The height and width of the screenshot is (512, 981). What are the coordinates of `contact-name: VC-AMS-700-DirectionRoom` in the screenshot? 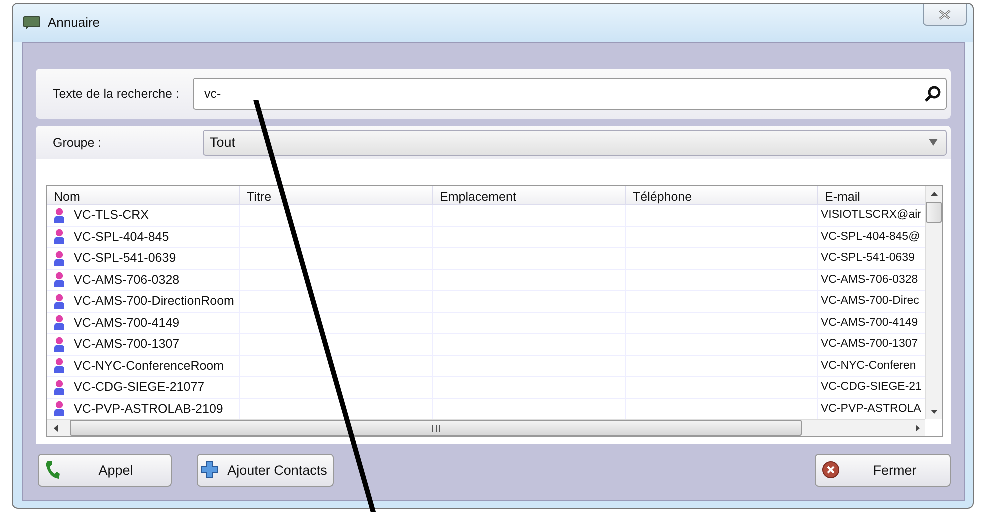 It's located at (154, 301).